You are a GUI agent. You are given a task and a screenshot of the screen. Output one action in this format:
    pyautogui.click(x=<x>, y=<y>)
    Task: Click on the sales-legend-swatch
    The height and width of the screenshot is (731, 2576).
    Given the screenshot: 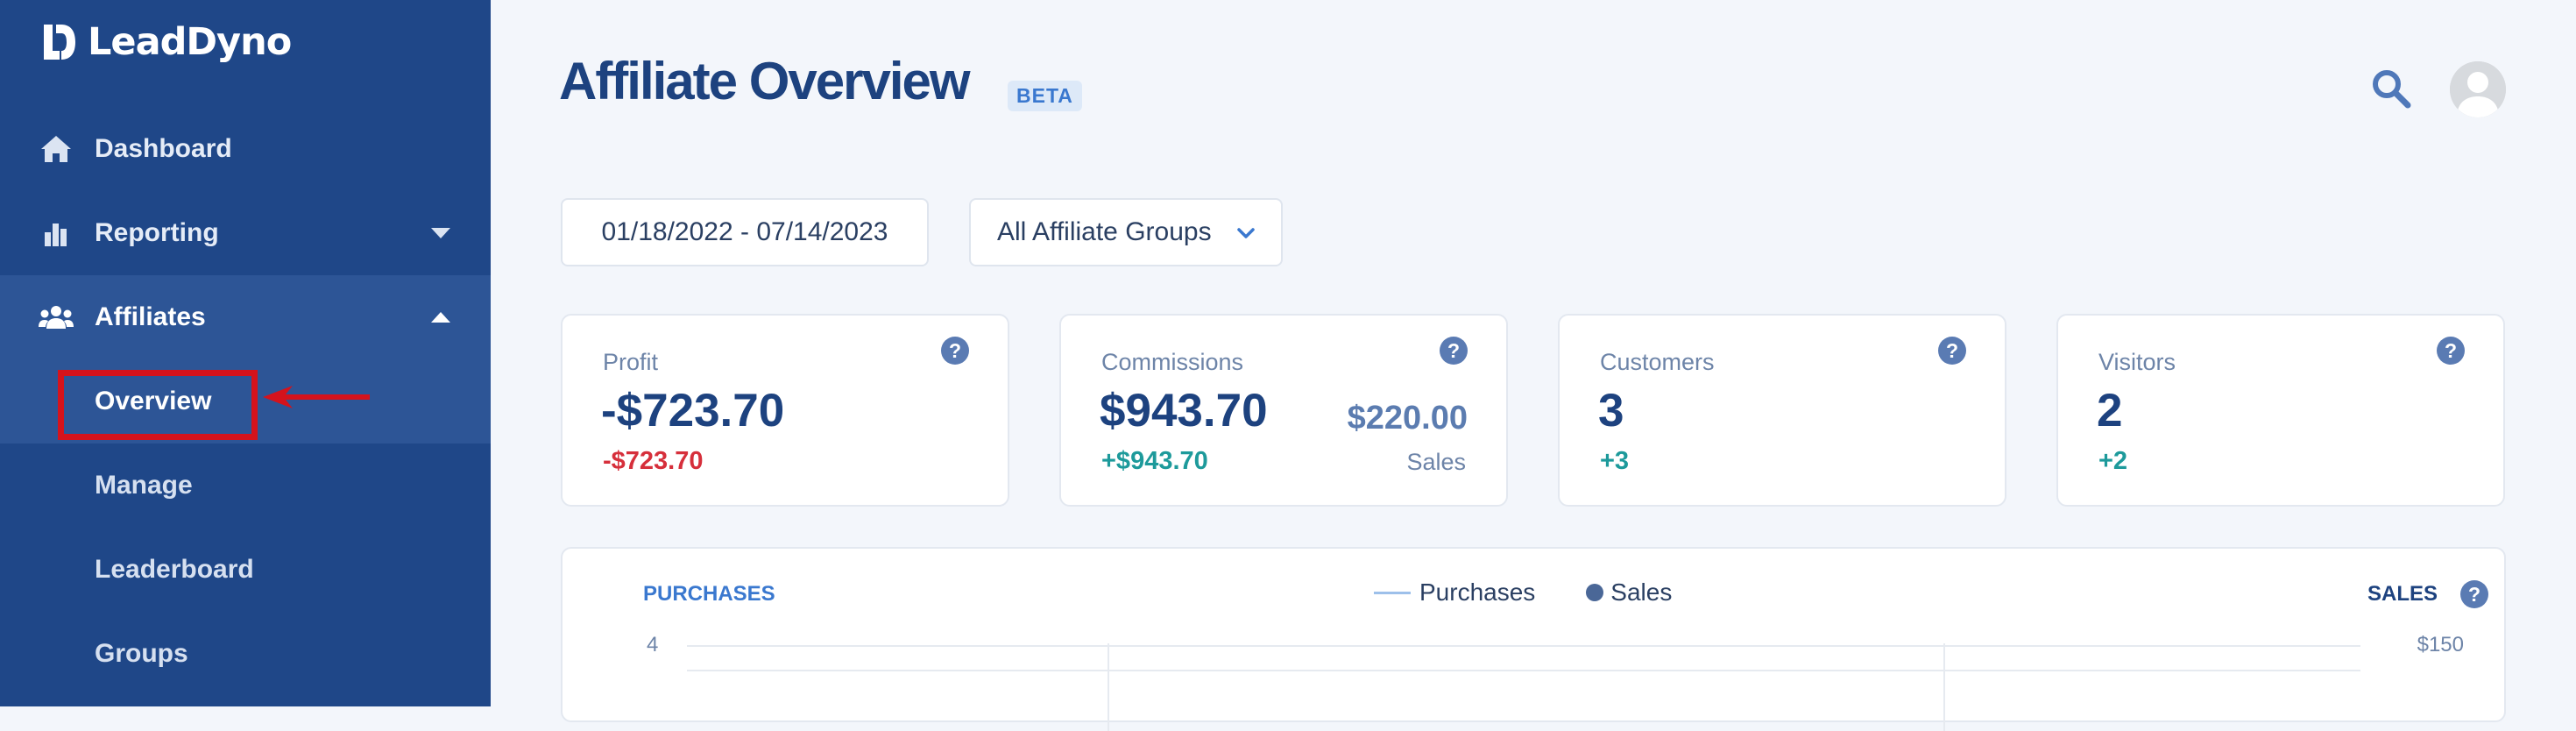 What is the action you would take?
    pyautogui.click(x=1595, y=593)
    